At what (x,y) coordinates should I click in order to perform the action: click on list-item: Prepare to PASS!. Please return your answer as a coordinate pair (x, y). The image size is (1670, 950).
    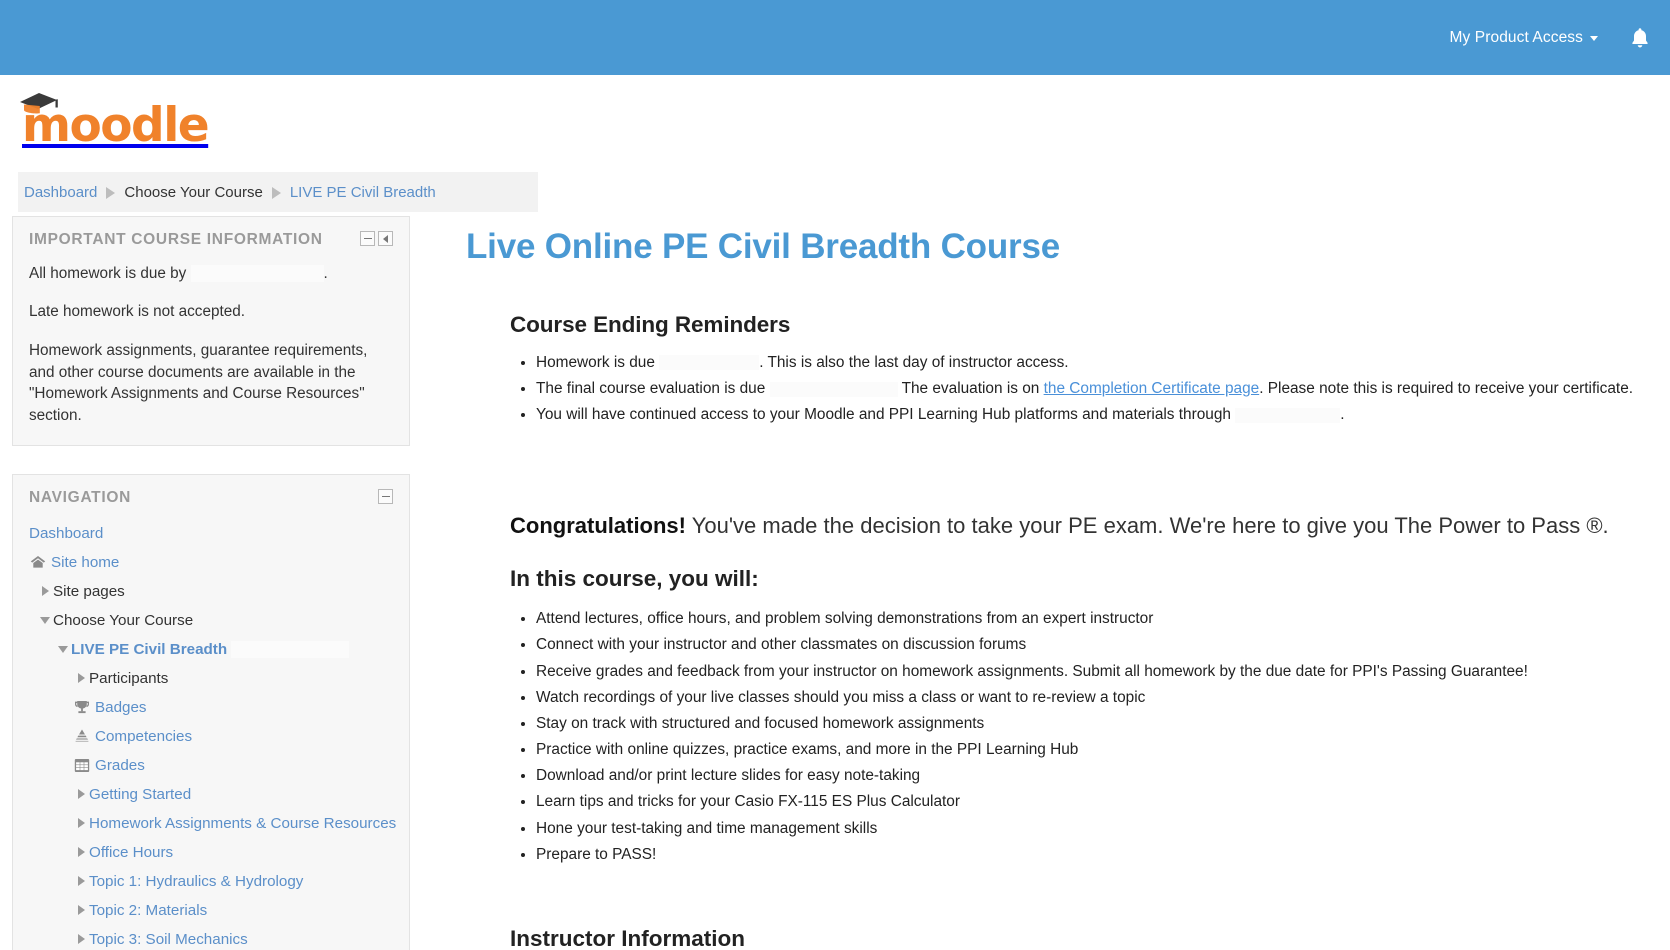
    Looking at the image, I should click on (1098, 855).